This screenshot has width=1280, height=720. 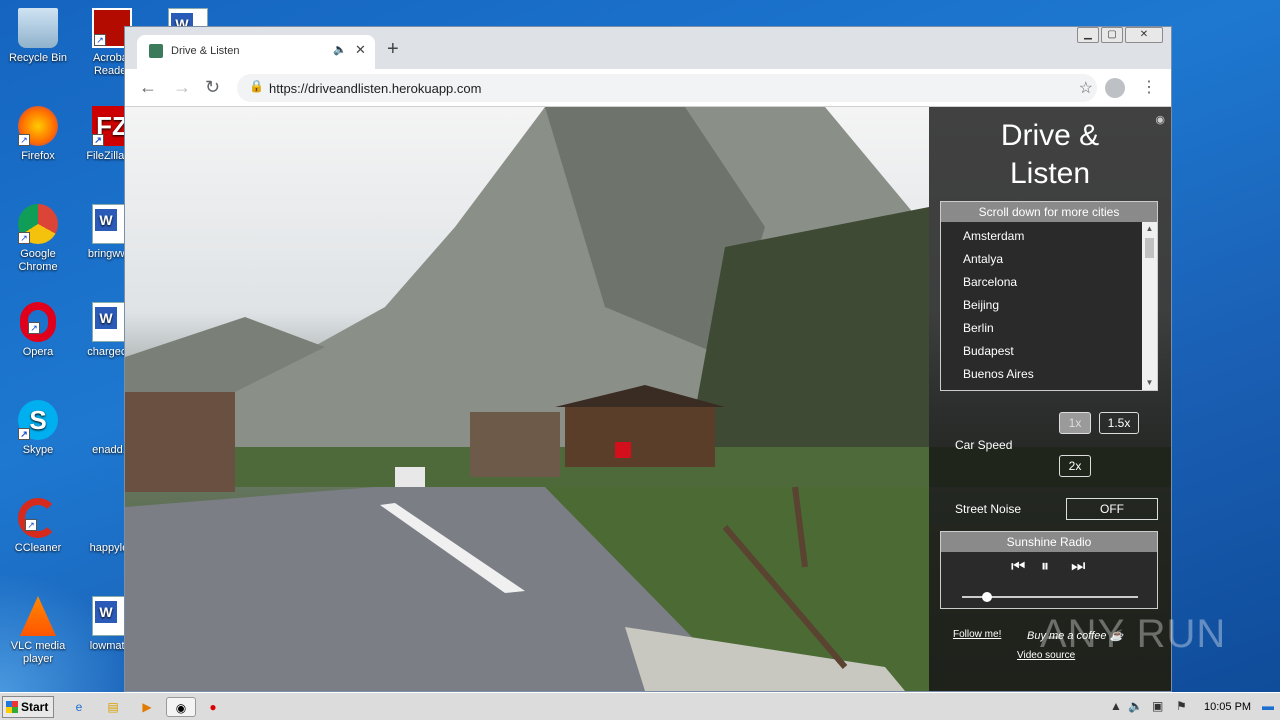 I want to click on city-item: Antalya, so click(x=1060, y=259).